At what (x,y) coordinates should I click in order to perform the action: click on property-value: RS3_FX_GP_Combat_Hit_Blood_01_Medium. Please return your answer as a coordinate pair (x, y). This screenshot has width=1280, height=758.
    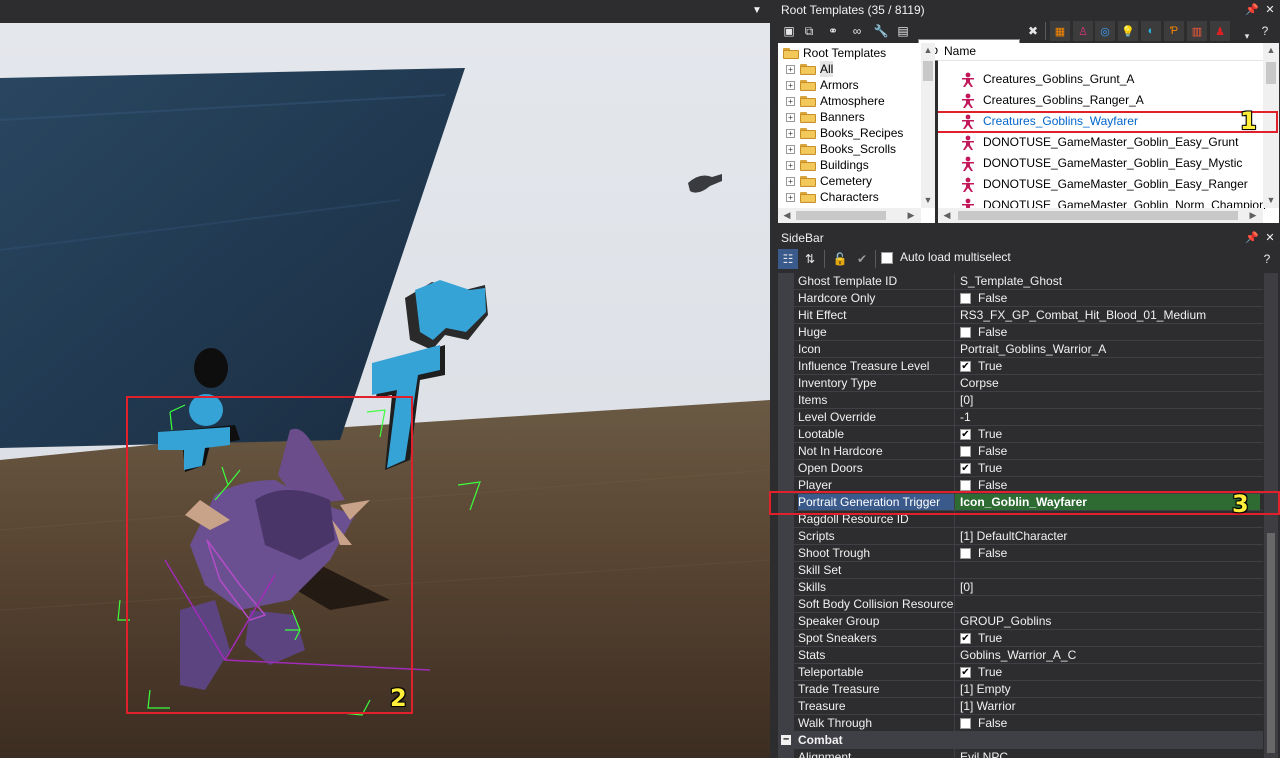
    Looking at the image, I should click on (1110, 315).